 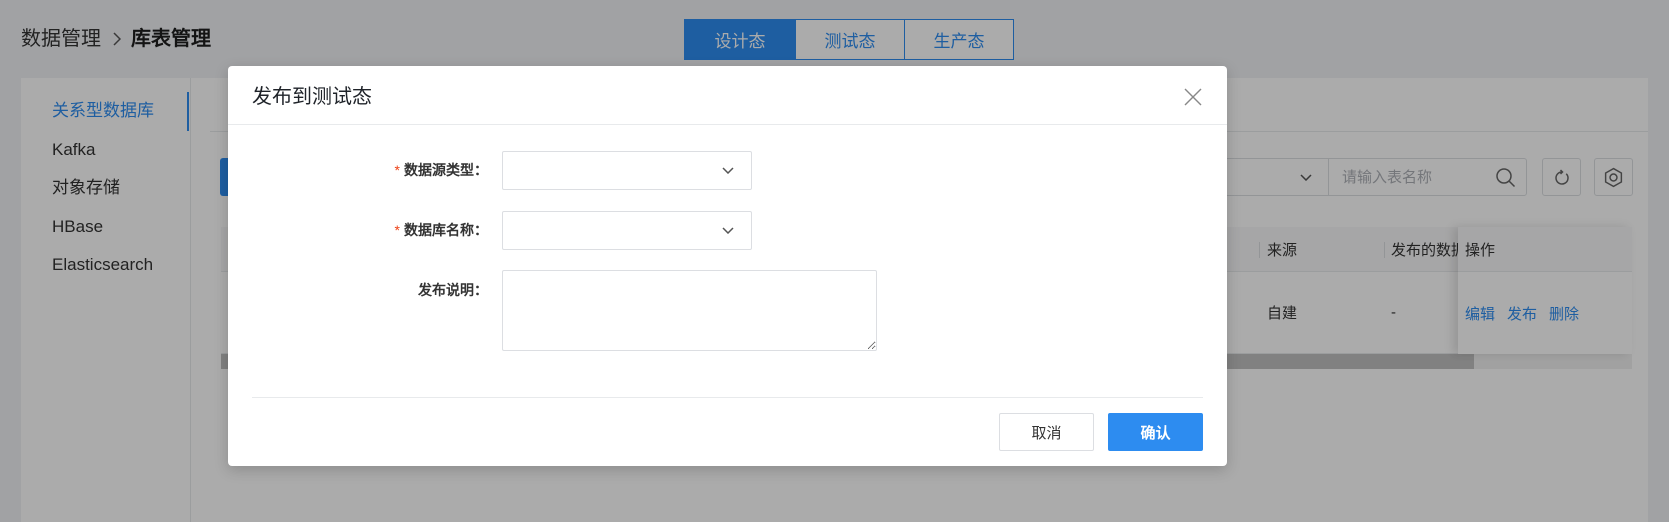 I want to click on dialog-header: 发布到测试态, so click(x=727, y=95).